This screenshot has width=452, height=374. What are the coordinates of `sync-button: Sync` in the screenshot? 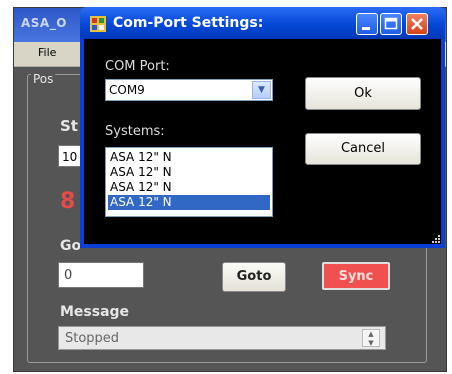 It's located at (356, 276).